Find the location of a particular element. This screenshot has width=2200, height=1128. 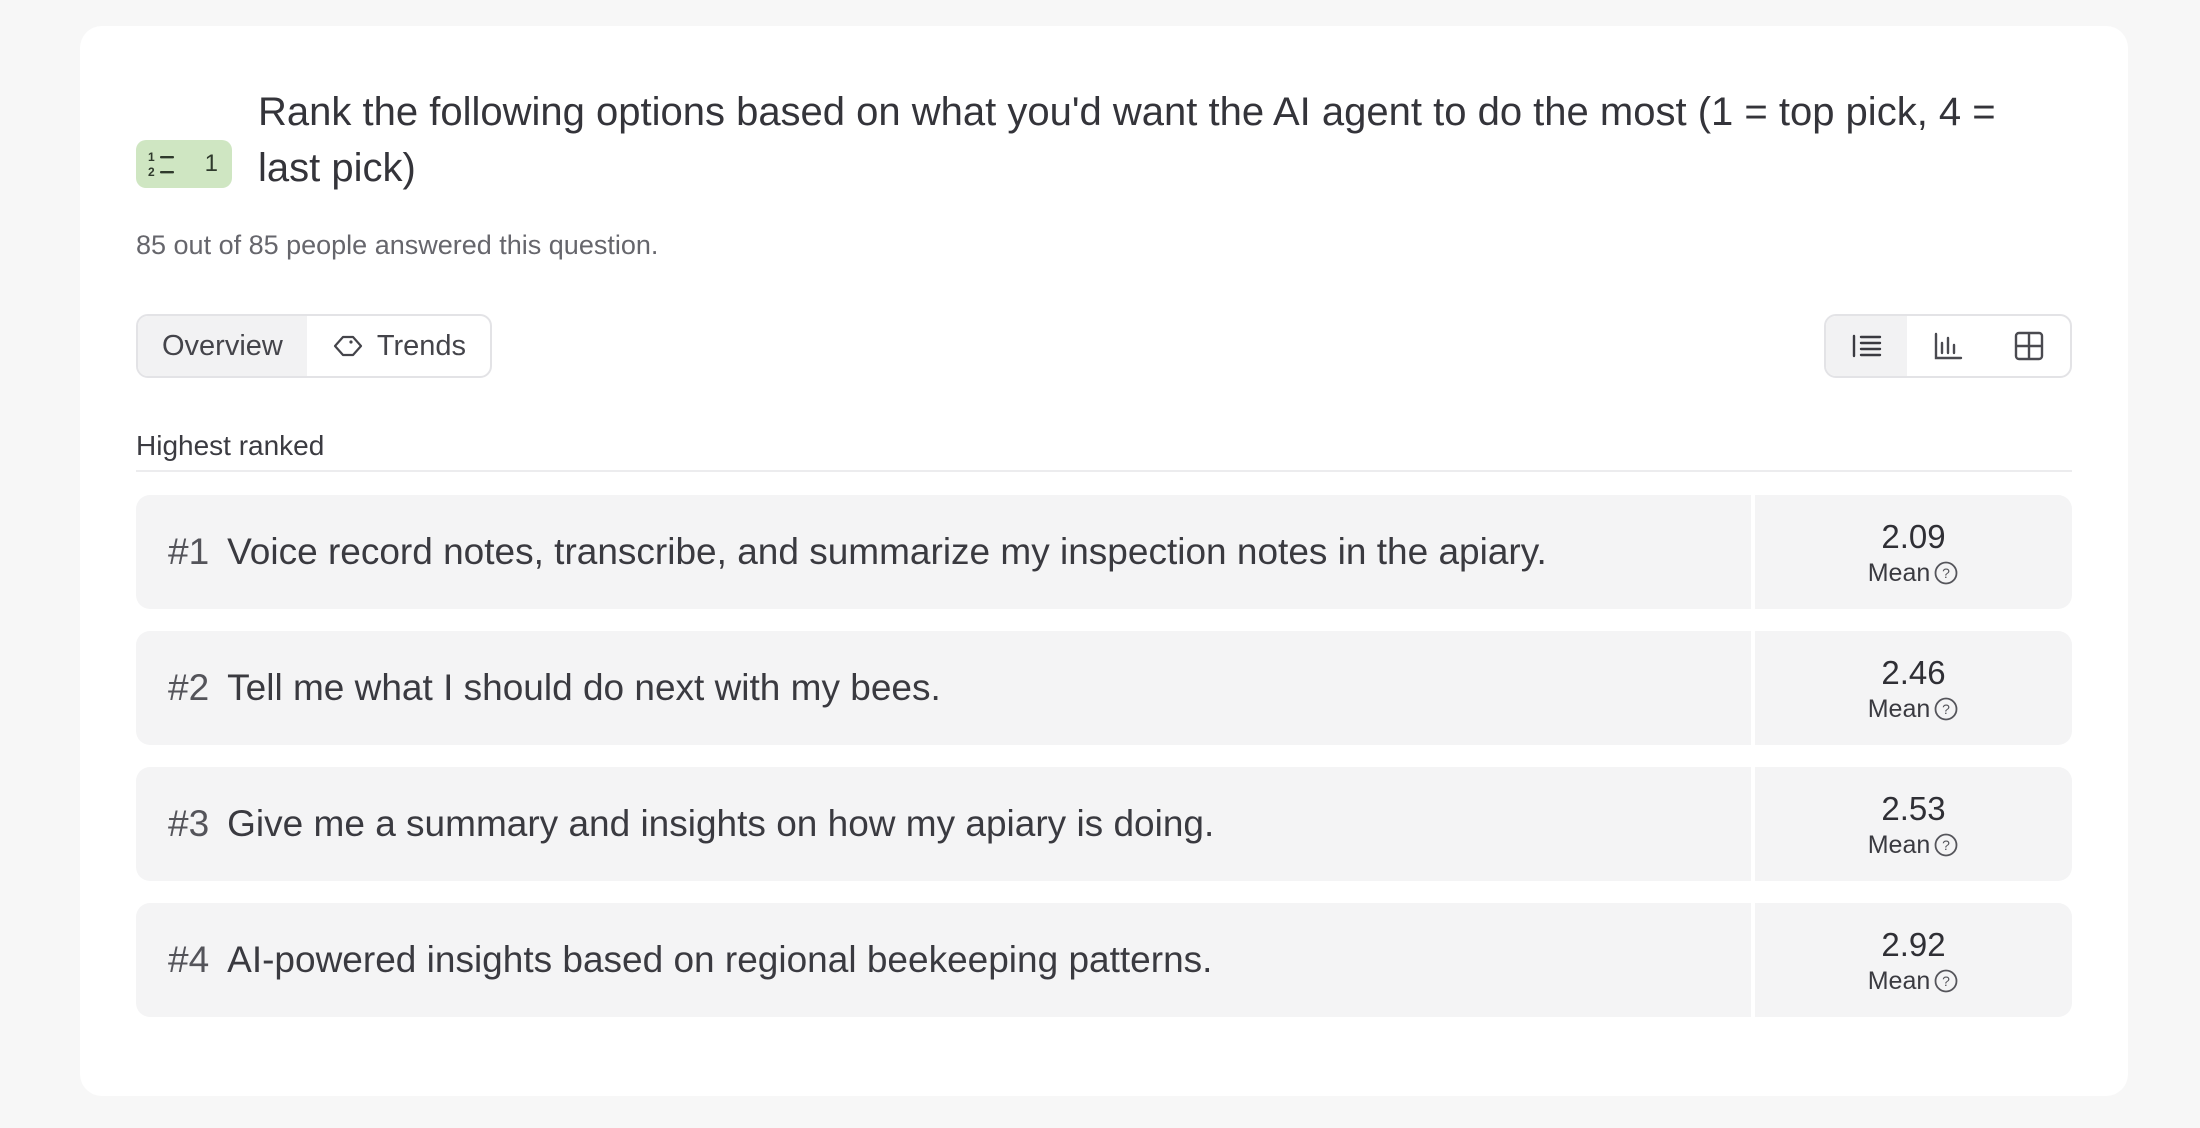

svg-text: 1 is located at coordinates (151, 157).